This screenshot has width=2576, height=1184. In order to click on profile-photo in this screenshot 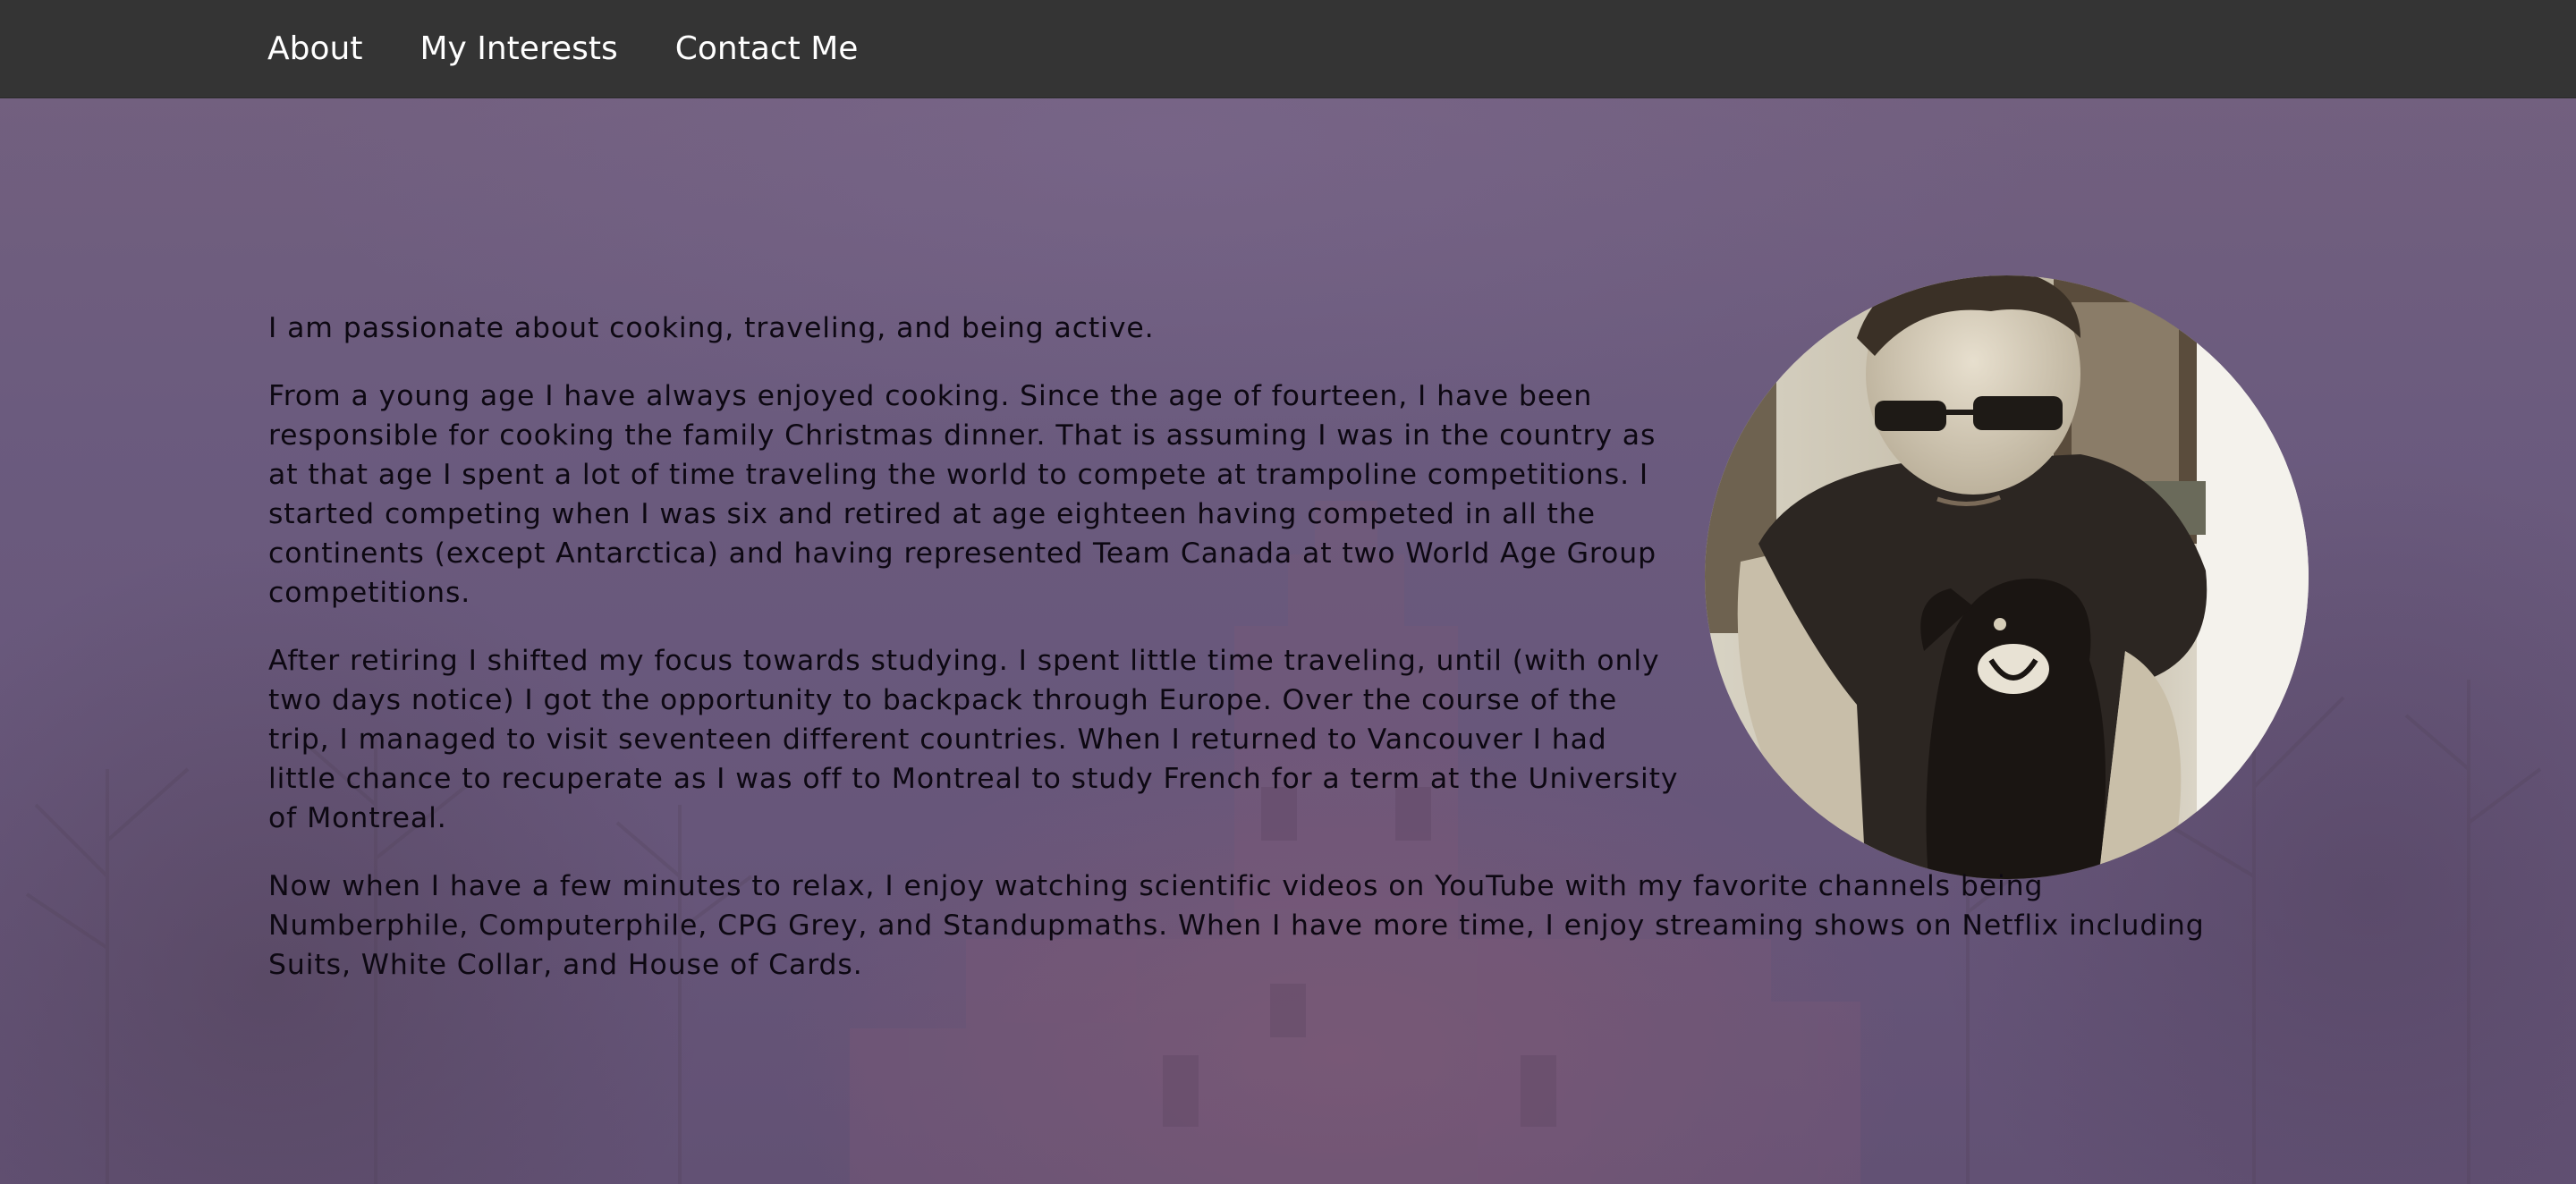, I will do `click(2007, 577)`.